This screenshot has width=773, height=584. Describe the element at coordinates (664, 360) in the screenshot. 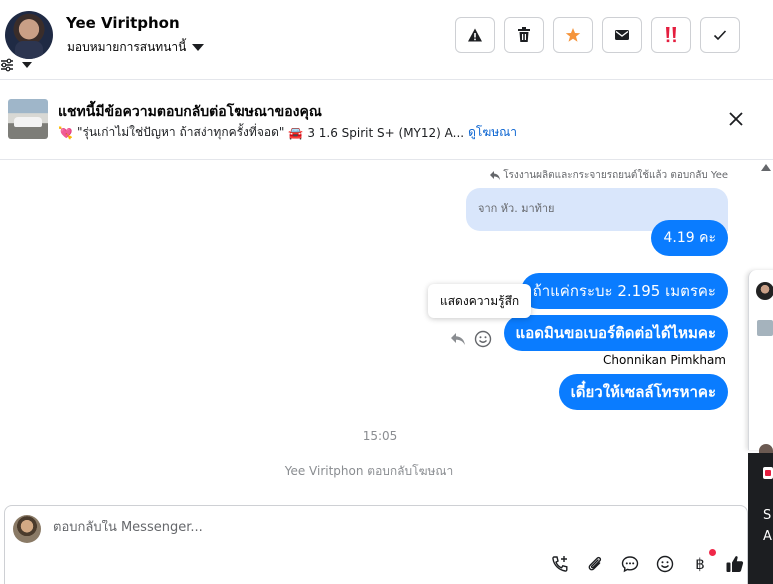

I see `sender-name: Chonnikan Pimkham` at that location.